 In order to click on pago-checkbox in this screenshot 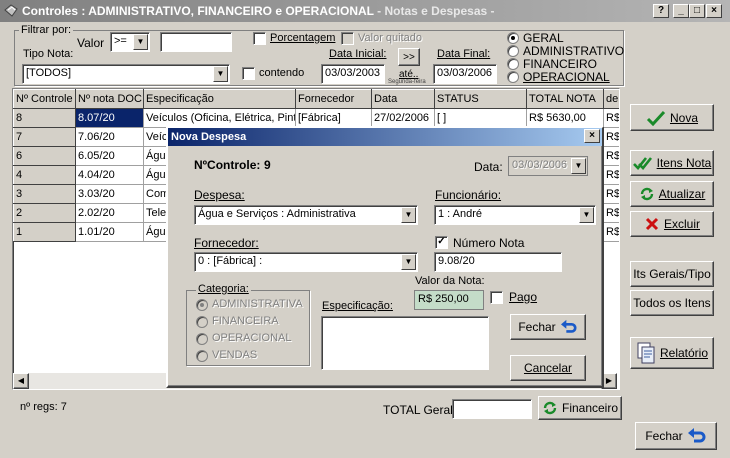, I will do `click(496, 297)`.